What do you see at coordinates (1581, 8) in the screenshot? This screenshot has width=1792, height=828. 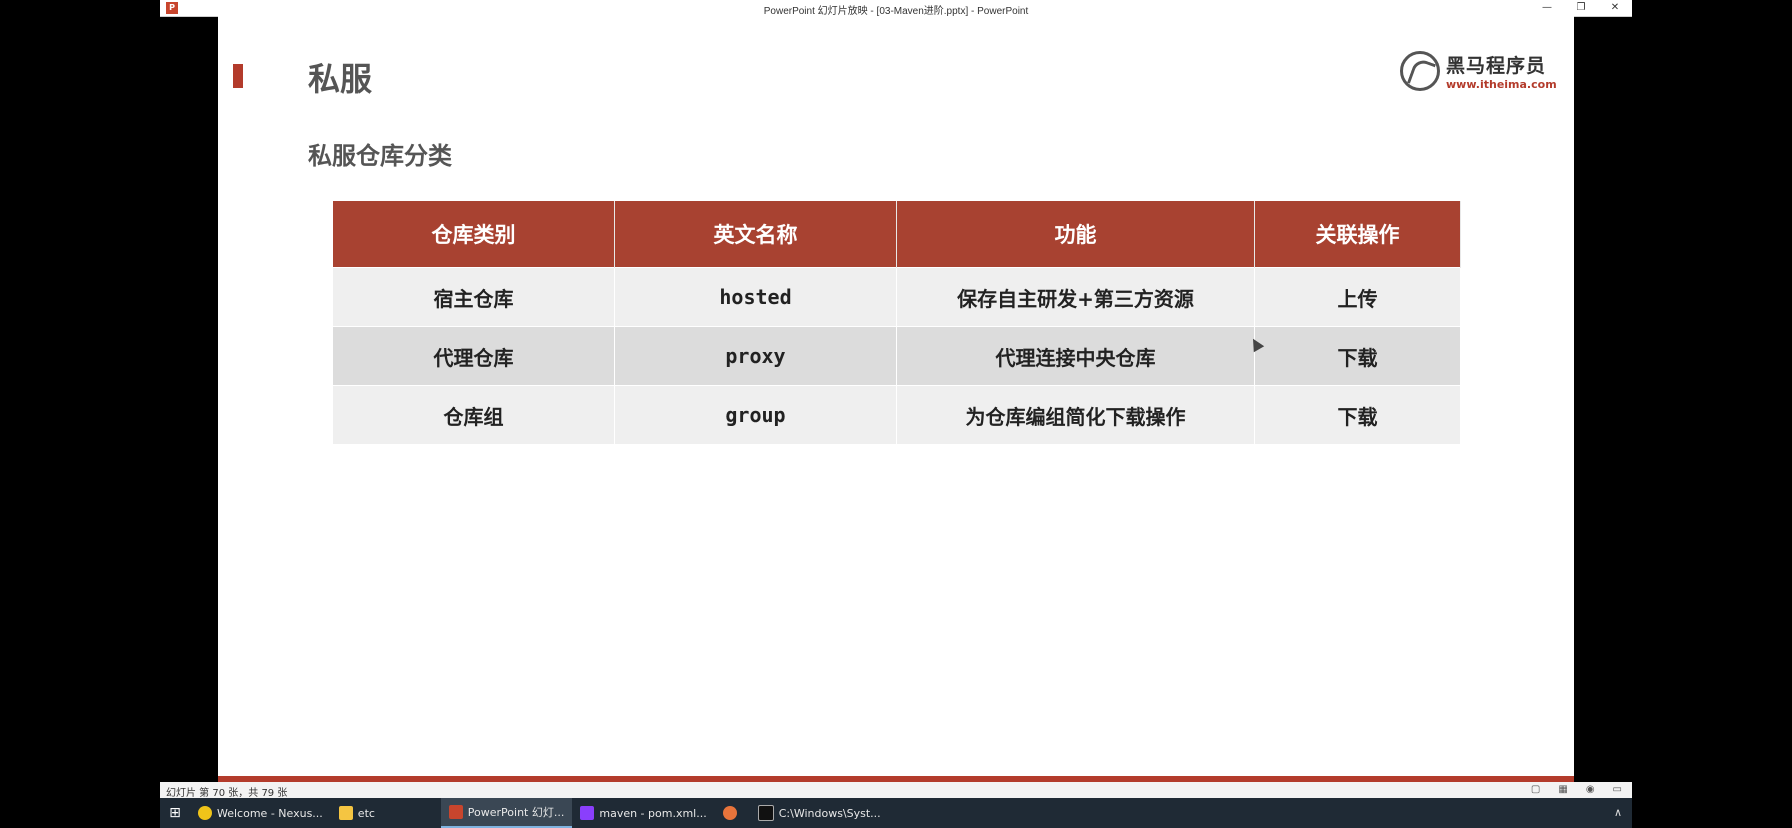 I see `restore-button: ❐` at bounding box center [1581, 8].